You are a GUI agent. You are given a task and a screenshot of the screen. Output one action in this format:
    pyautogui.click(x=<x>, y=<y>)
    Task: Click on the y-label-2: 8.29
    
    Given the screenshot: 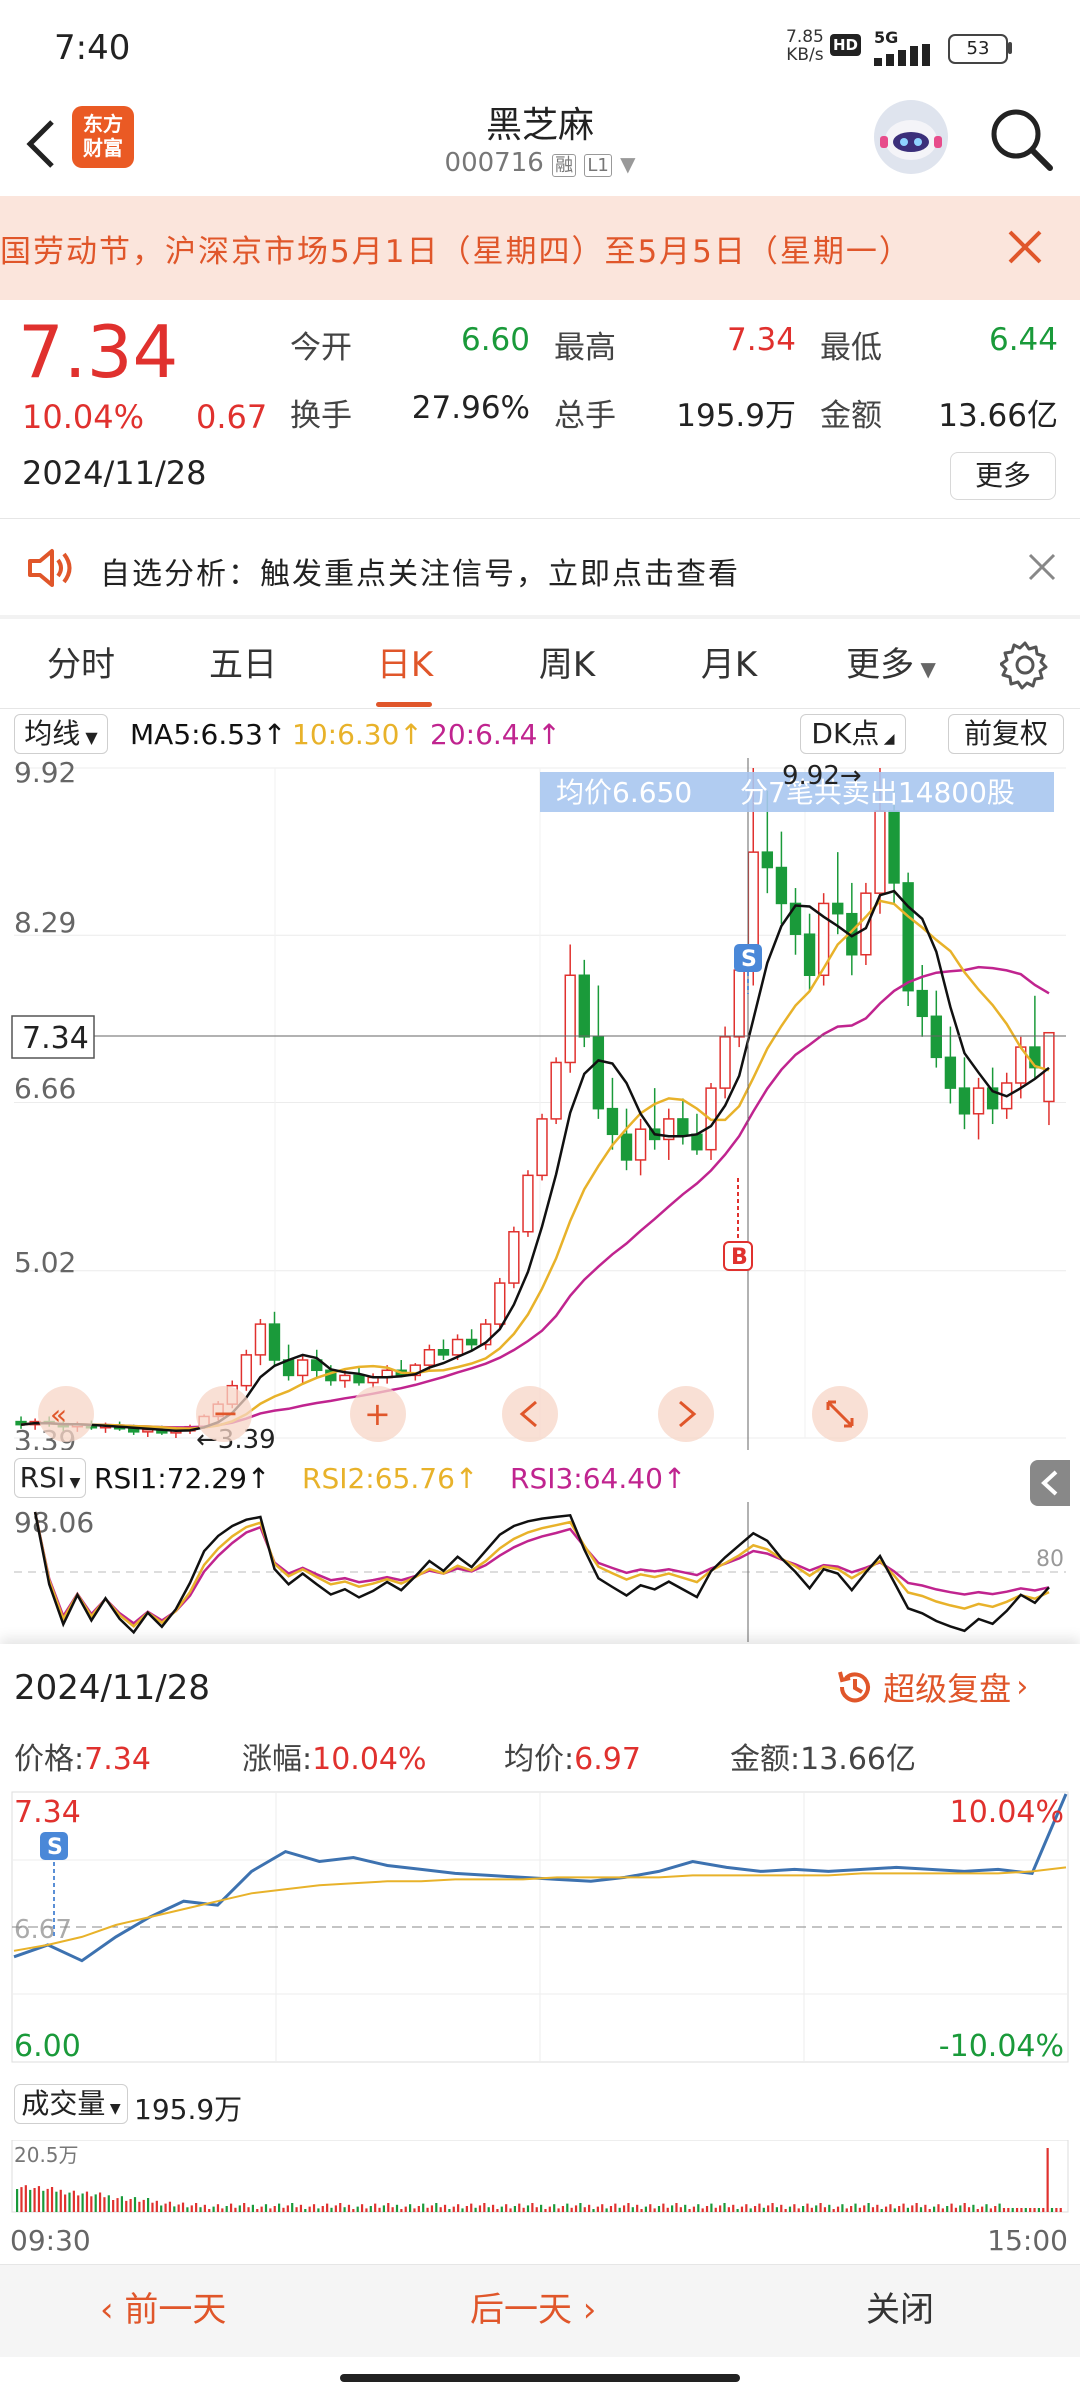 What is the action you would take?
    pyautogui.click(x=45, y=922)
    